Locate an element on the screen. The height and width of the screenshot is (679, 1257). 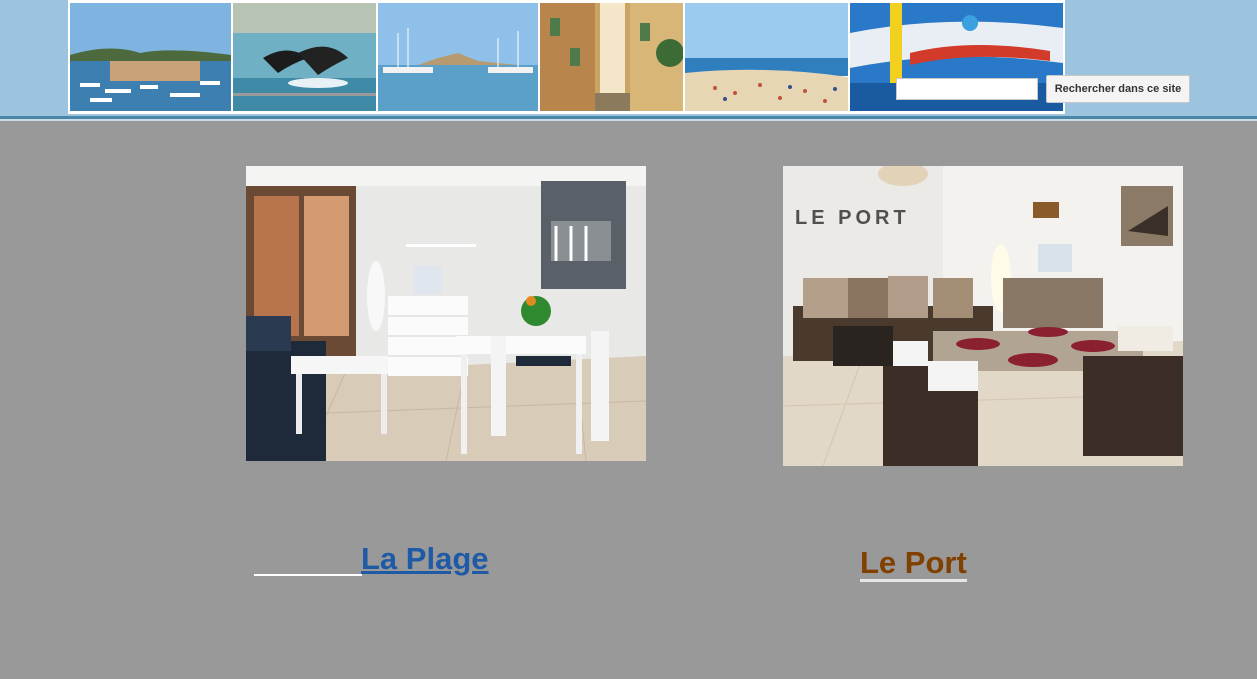
antibes-harbor-photo is located at coordinates (150, 57).